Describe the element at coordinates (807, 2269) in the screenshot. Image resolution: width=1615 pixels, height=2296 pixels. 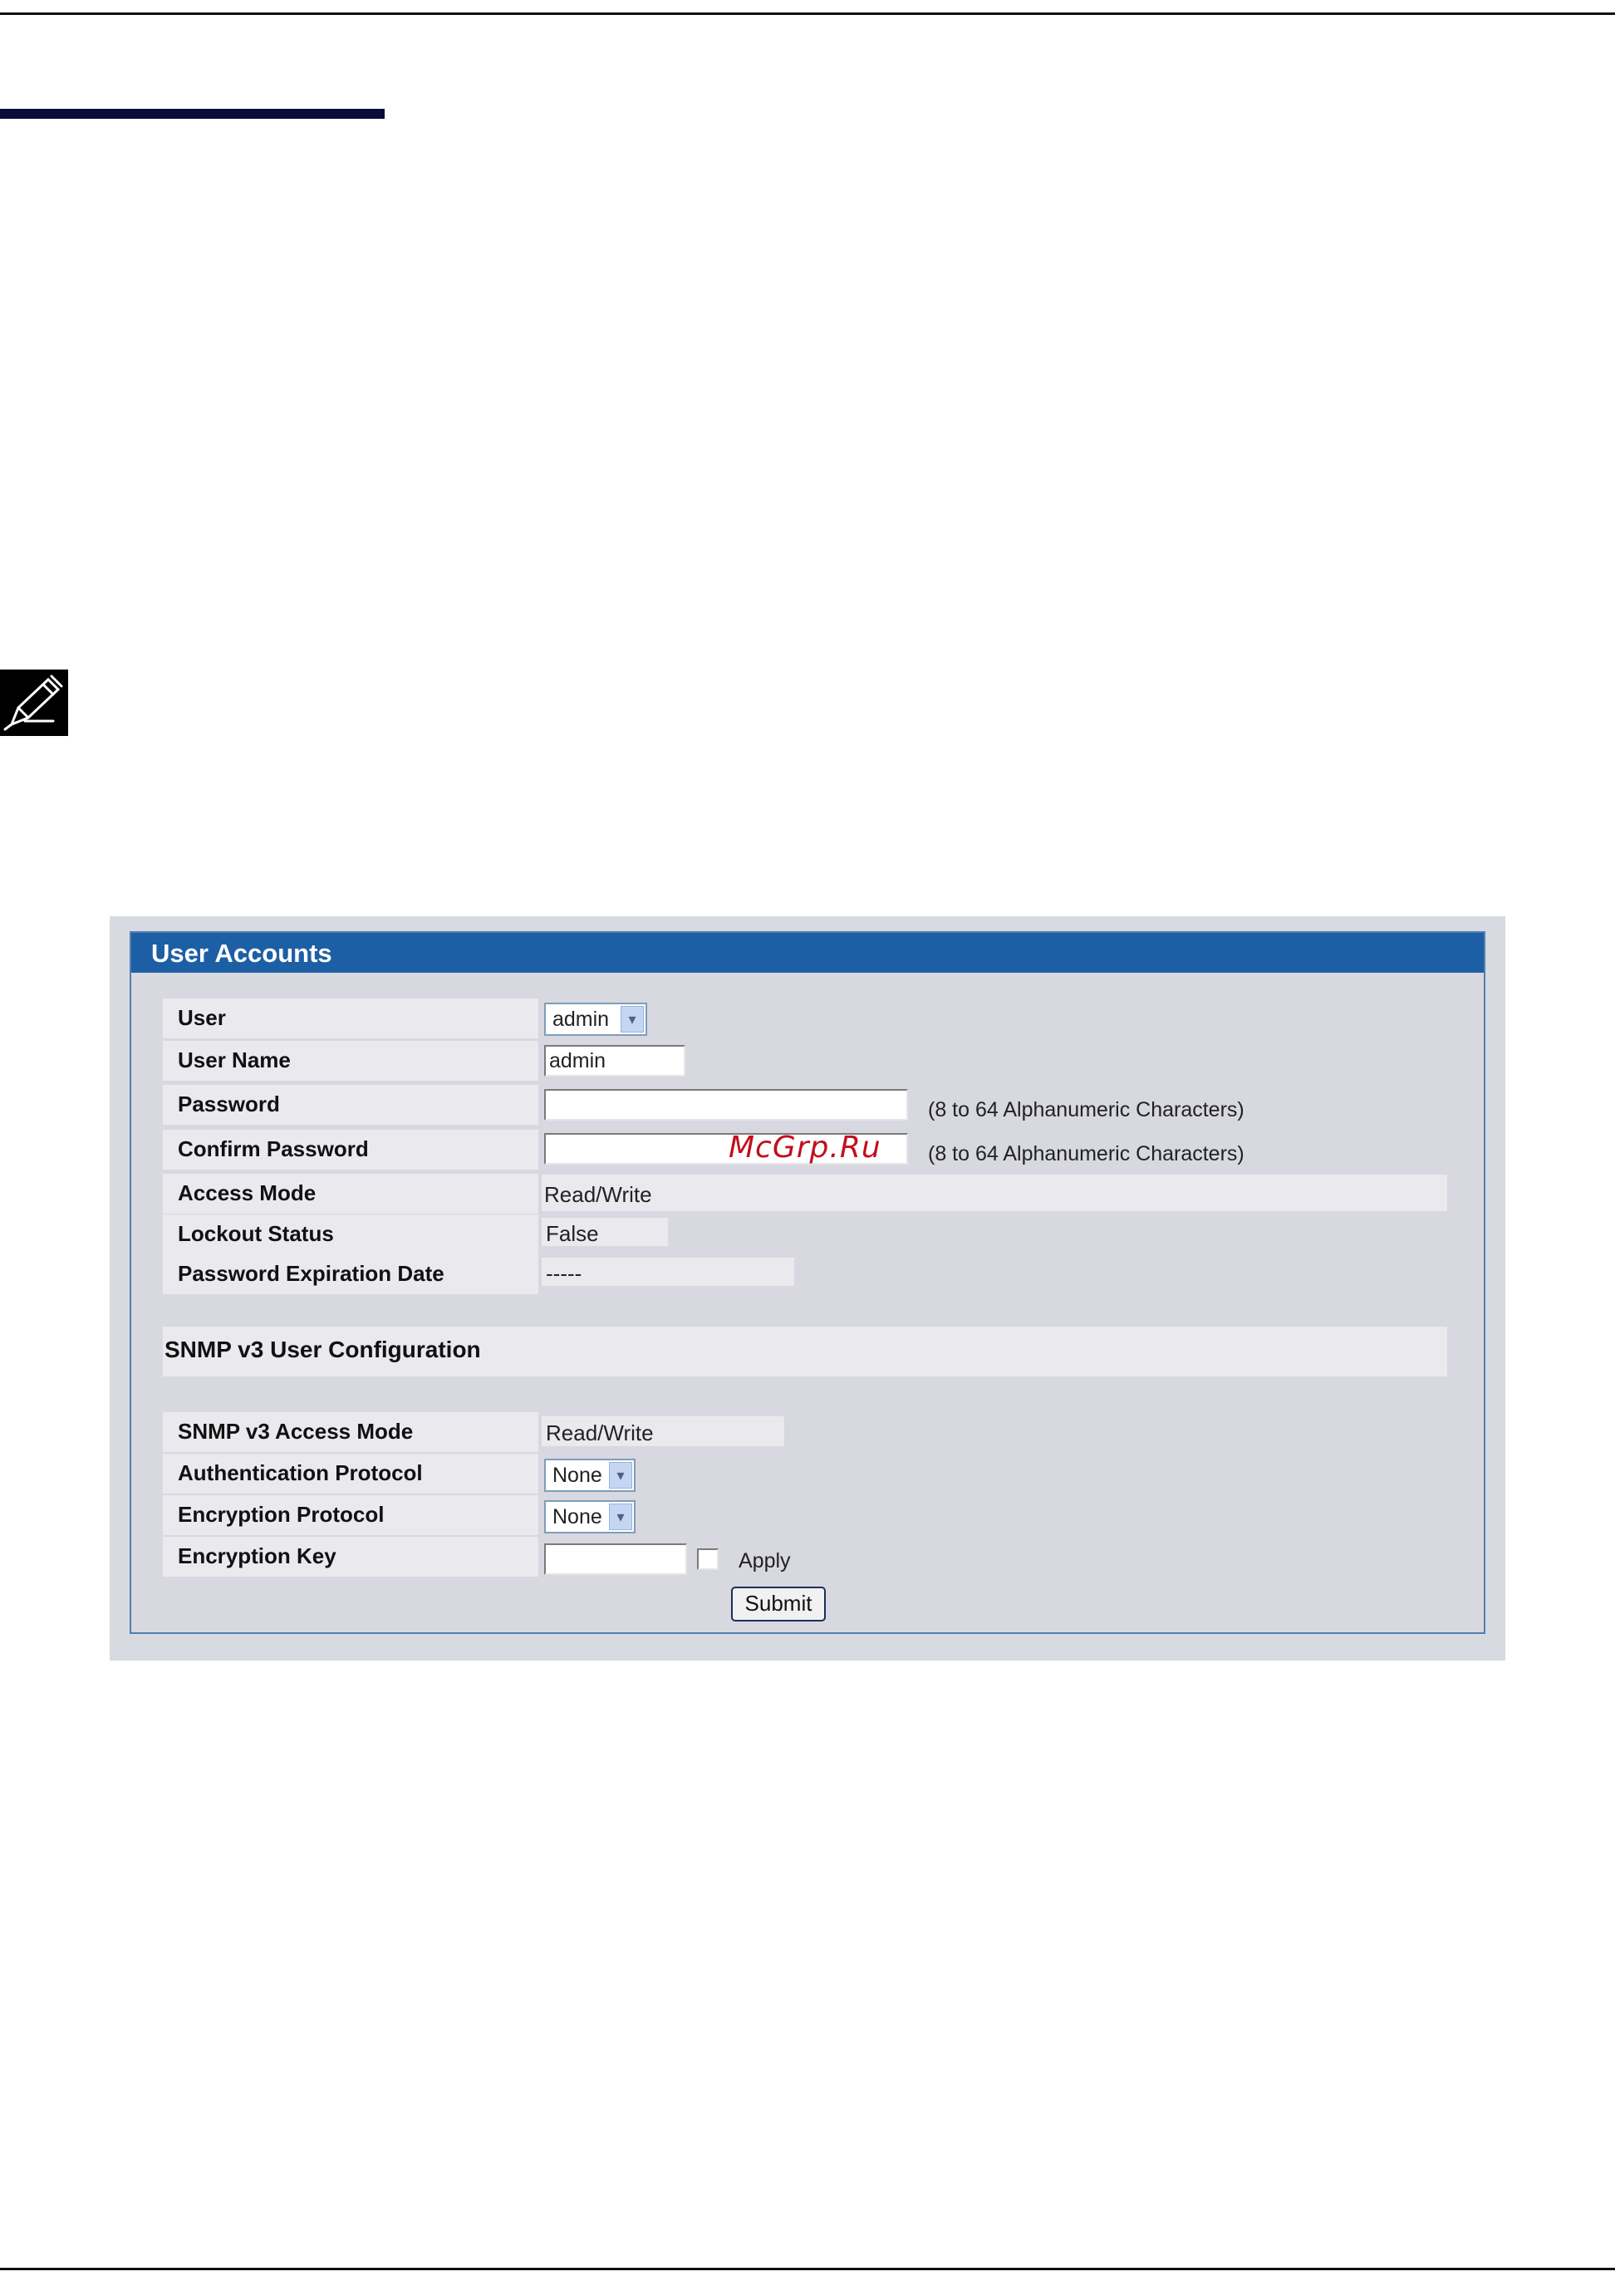
I see `page-bottom-rule` at that location.